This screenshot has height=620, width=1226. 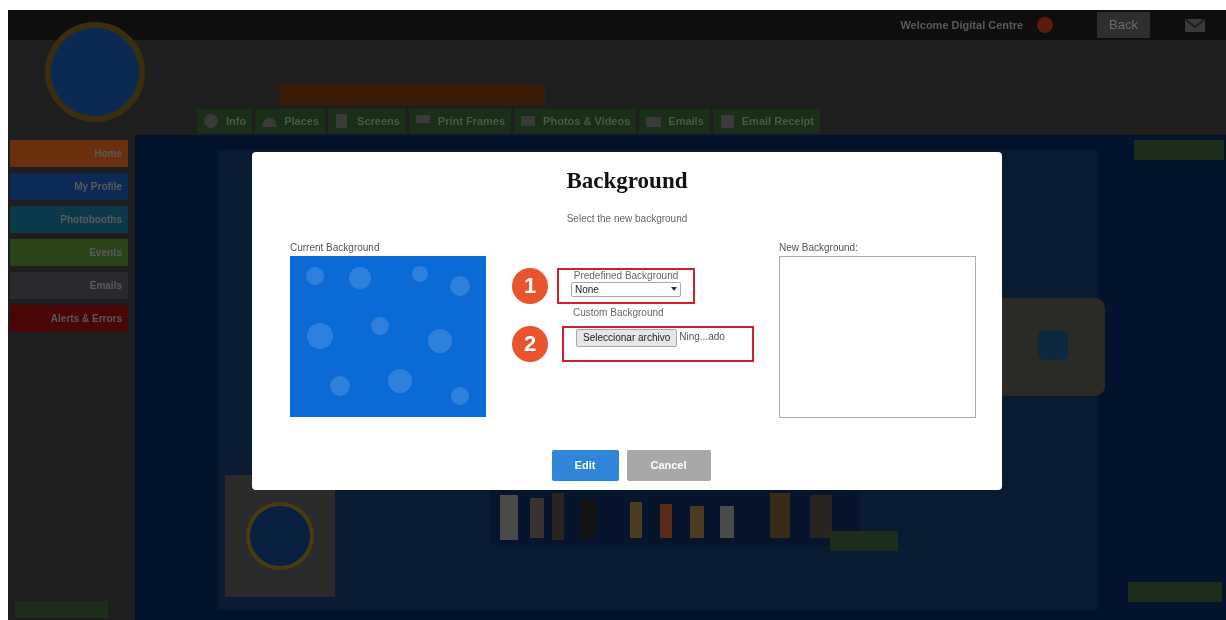 I want to click on screensaver-button, so click(x=1179, y=150).